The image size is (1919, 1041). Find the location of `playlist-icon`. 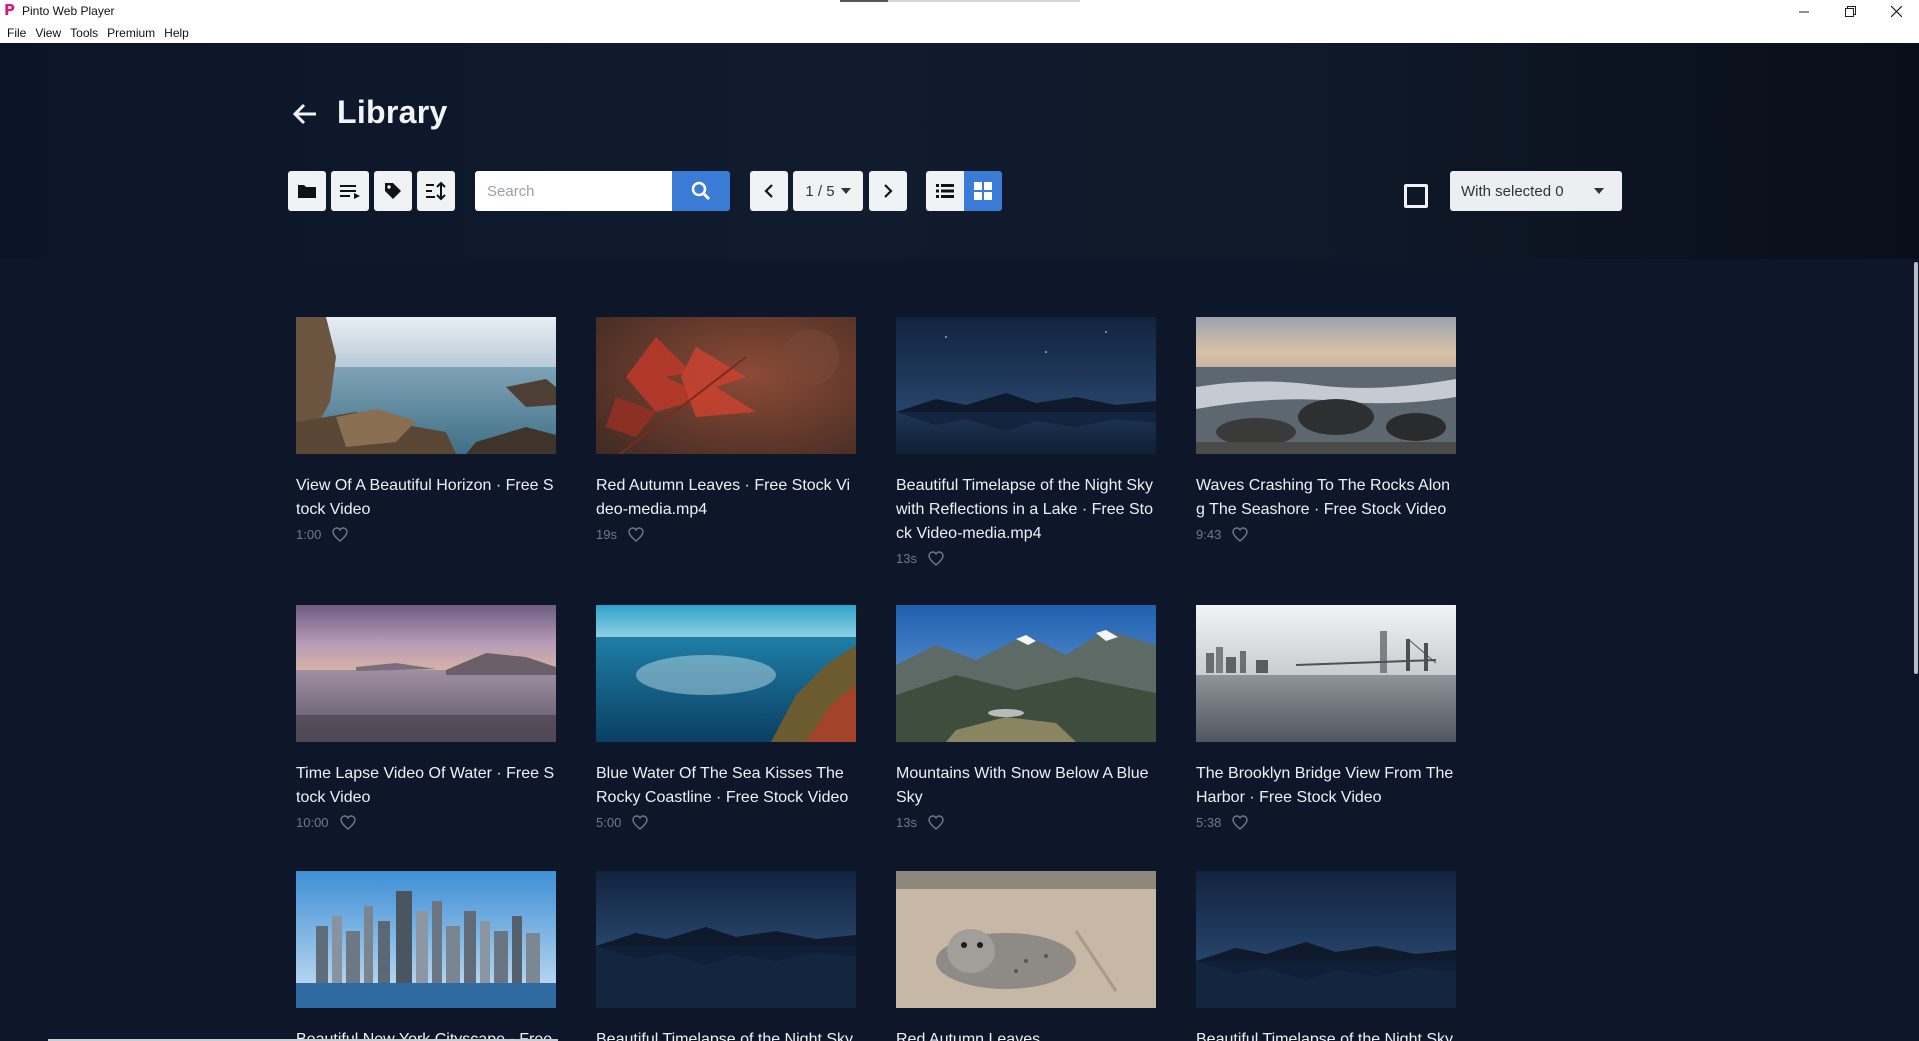

playlist-icon is located at coordinates (350, 192).